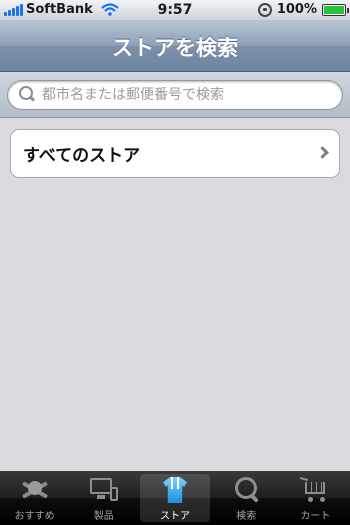 The image size is (350, 525). I want to click on search-input, so click(187, 95).